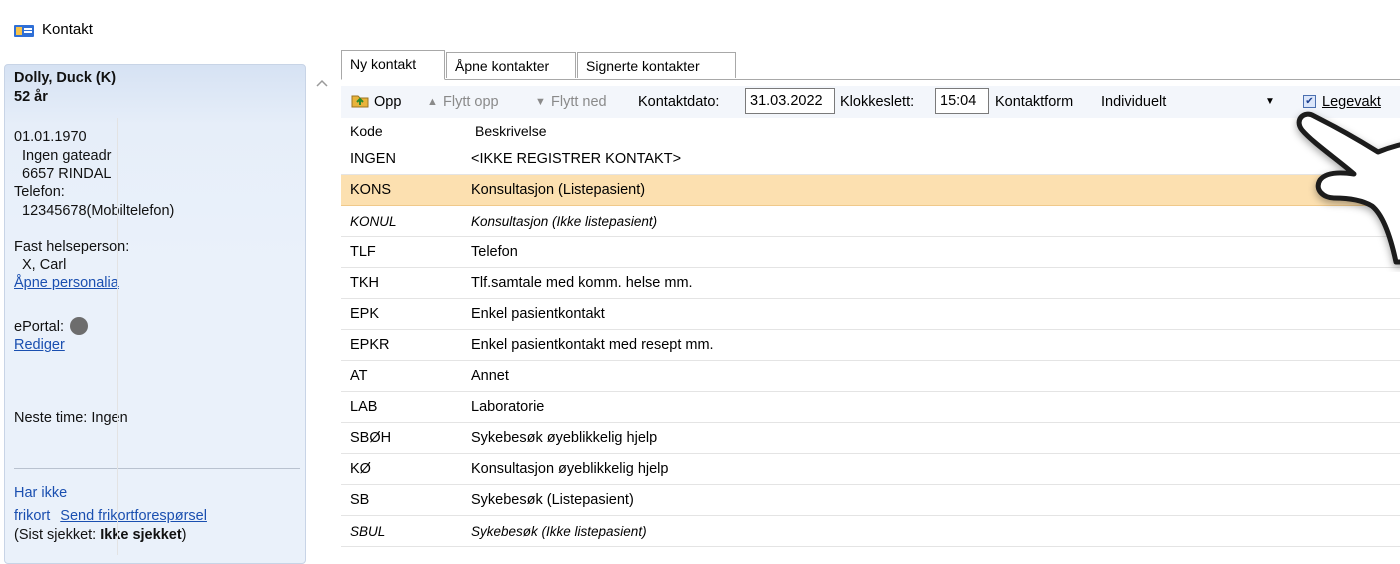 The width and height of the screenshot is (1400, 564). What do you see at coordinates (870, 345) in the screenshot?
I see `table-row: EPKR Enkel pasientkontakt med resept mm.` at bounding box center [870, 345].